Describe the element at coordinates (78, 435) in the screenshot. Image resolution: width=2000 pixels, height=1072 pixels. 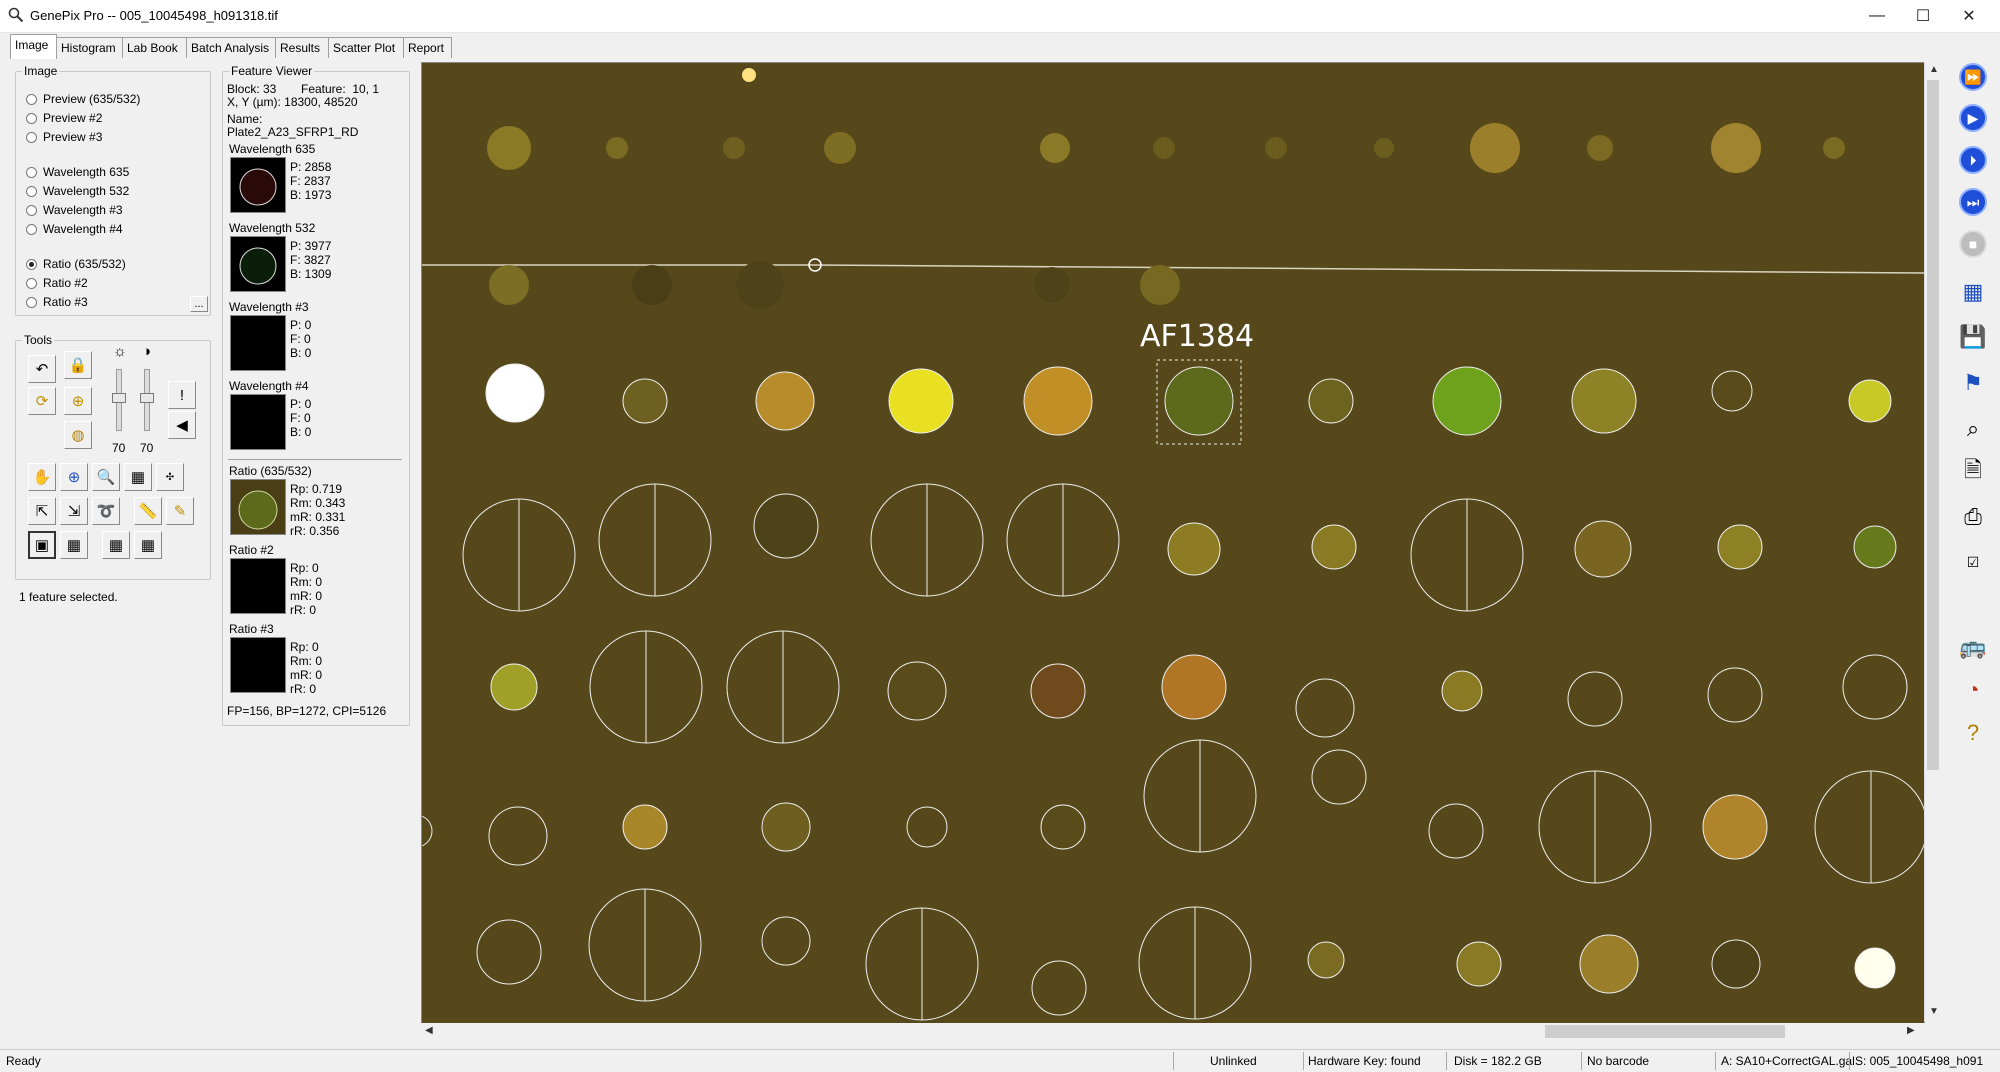
I see `palette-icon: ◍` at that location.